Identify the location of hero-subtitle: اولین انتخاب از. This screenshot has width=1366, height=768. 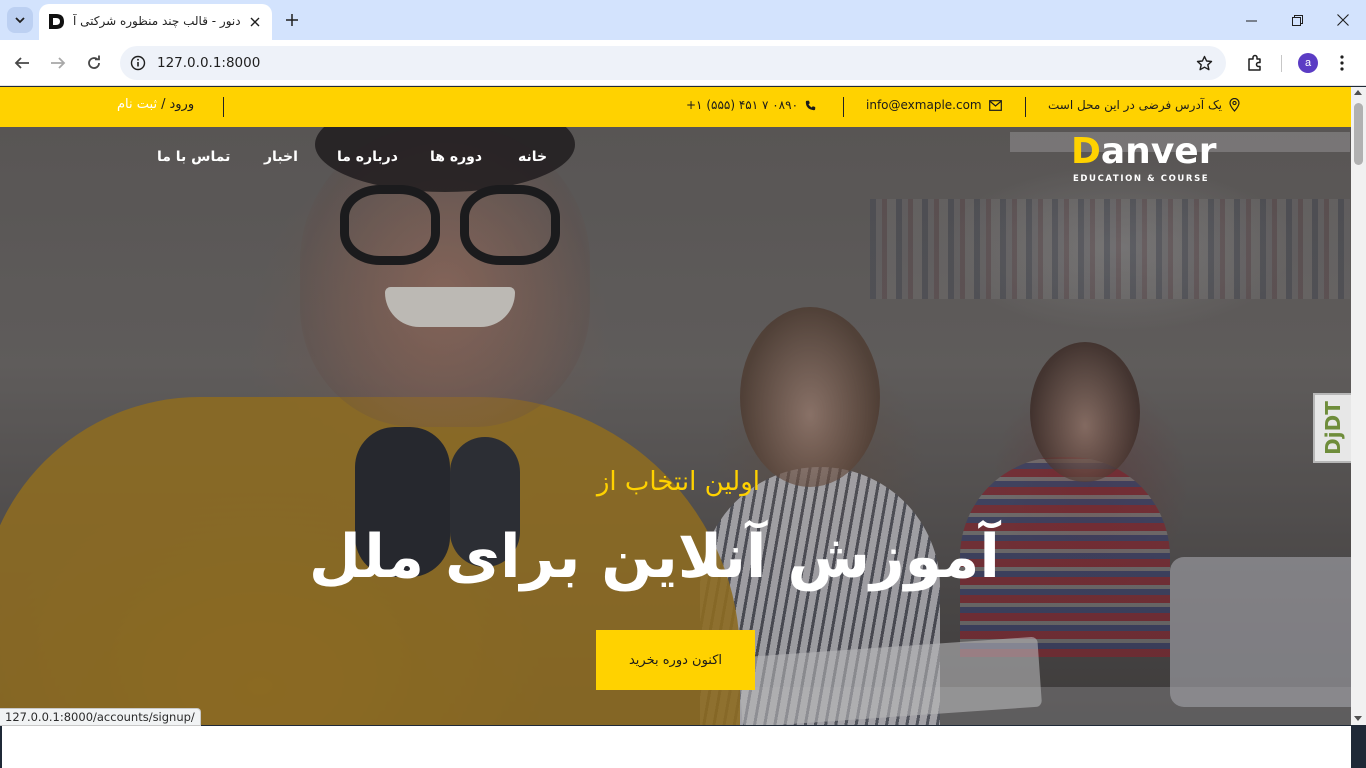
(678, 482).